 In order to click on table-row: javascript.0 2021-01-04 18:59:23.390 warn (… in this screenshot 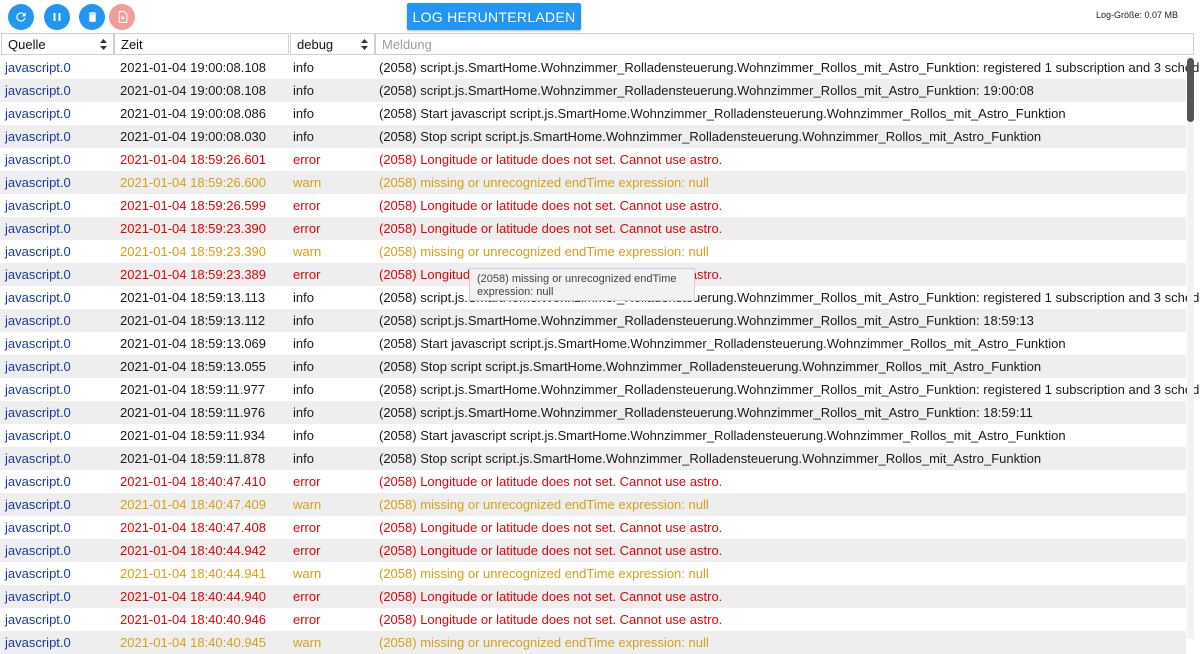, I will do `click(593, 251)`.